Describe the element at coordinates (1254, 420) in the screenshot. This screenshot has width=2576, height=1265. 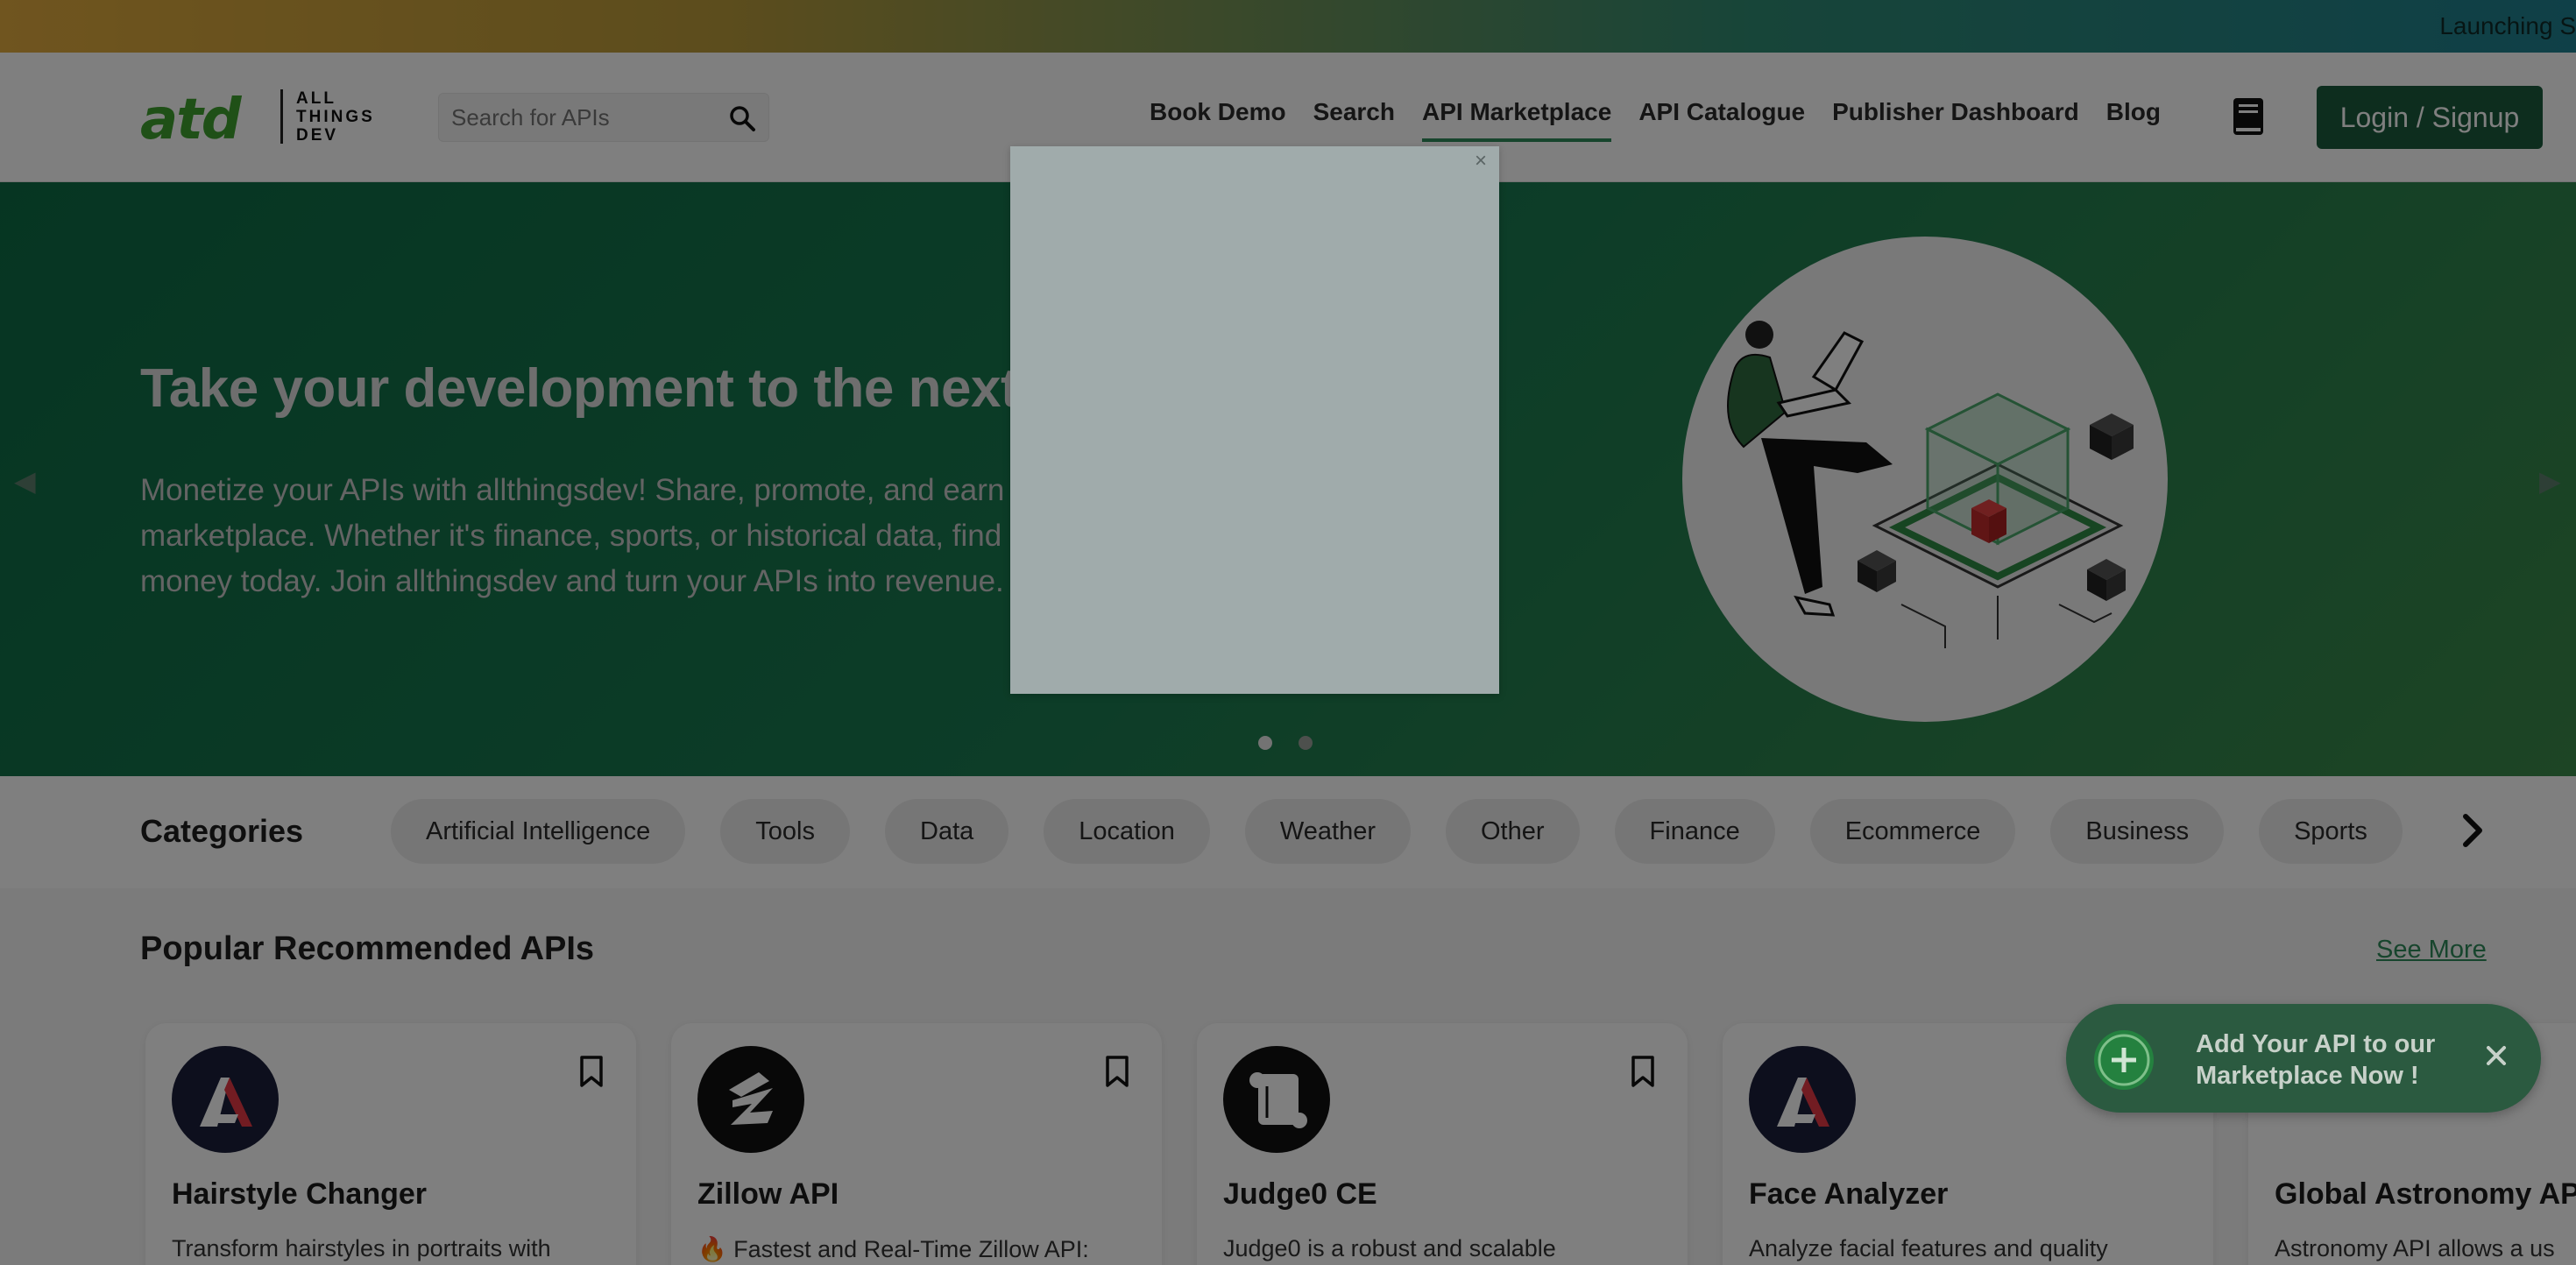
I see `popup-modal: ×` at that location.